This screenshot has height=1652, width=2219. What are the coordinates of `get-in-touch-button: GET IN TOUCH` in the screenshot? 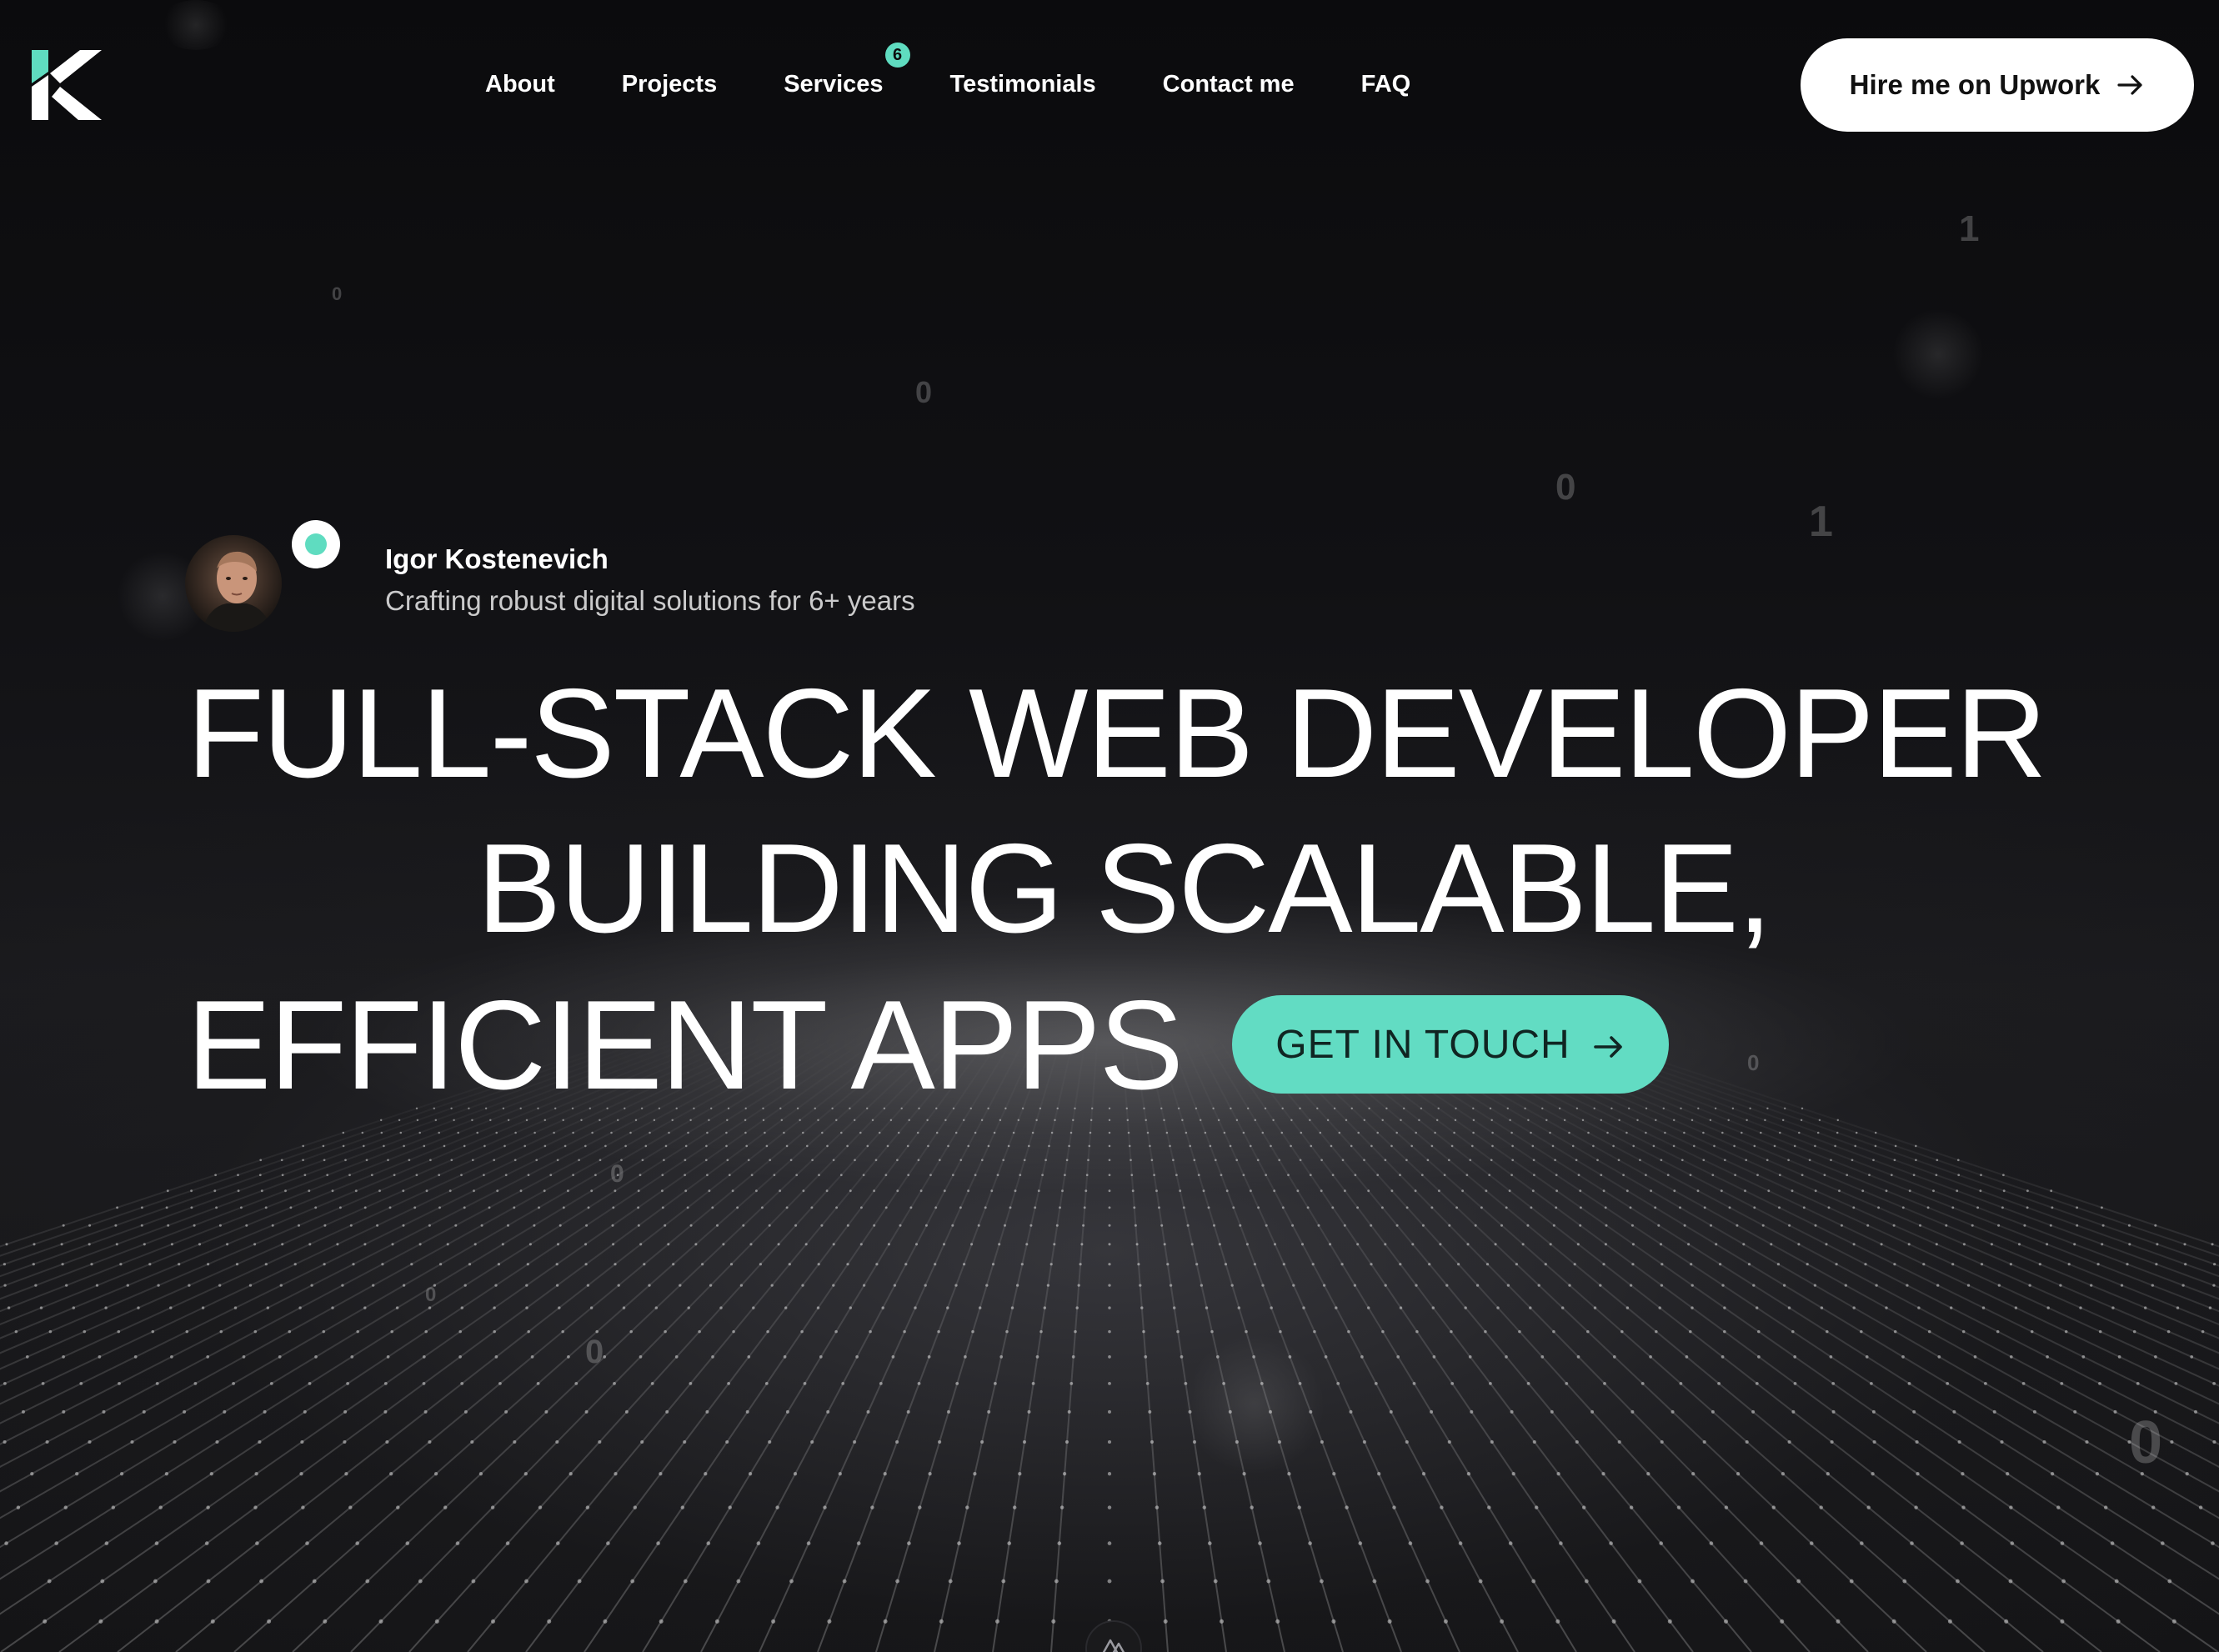 It's located at (1450, 1044).